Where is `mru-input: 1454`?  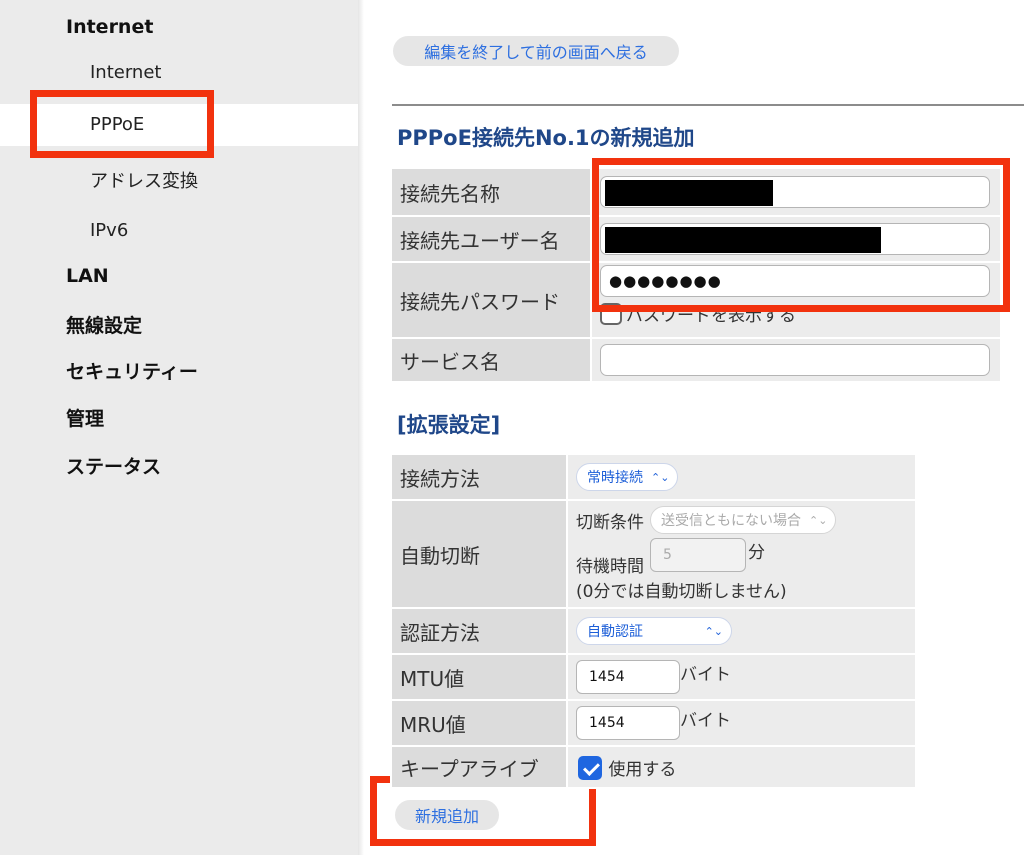
mru-input: 1454 is located at coordinates (628, 723).